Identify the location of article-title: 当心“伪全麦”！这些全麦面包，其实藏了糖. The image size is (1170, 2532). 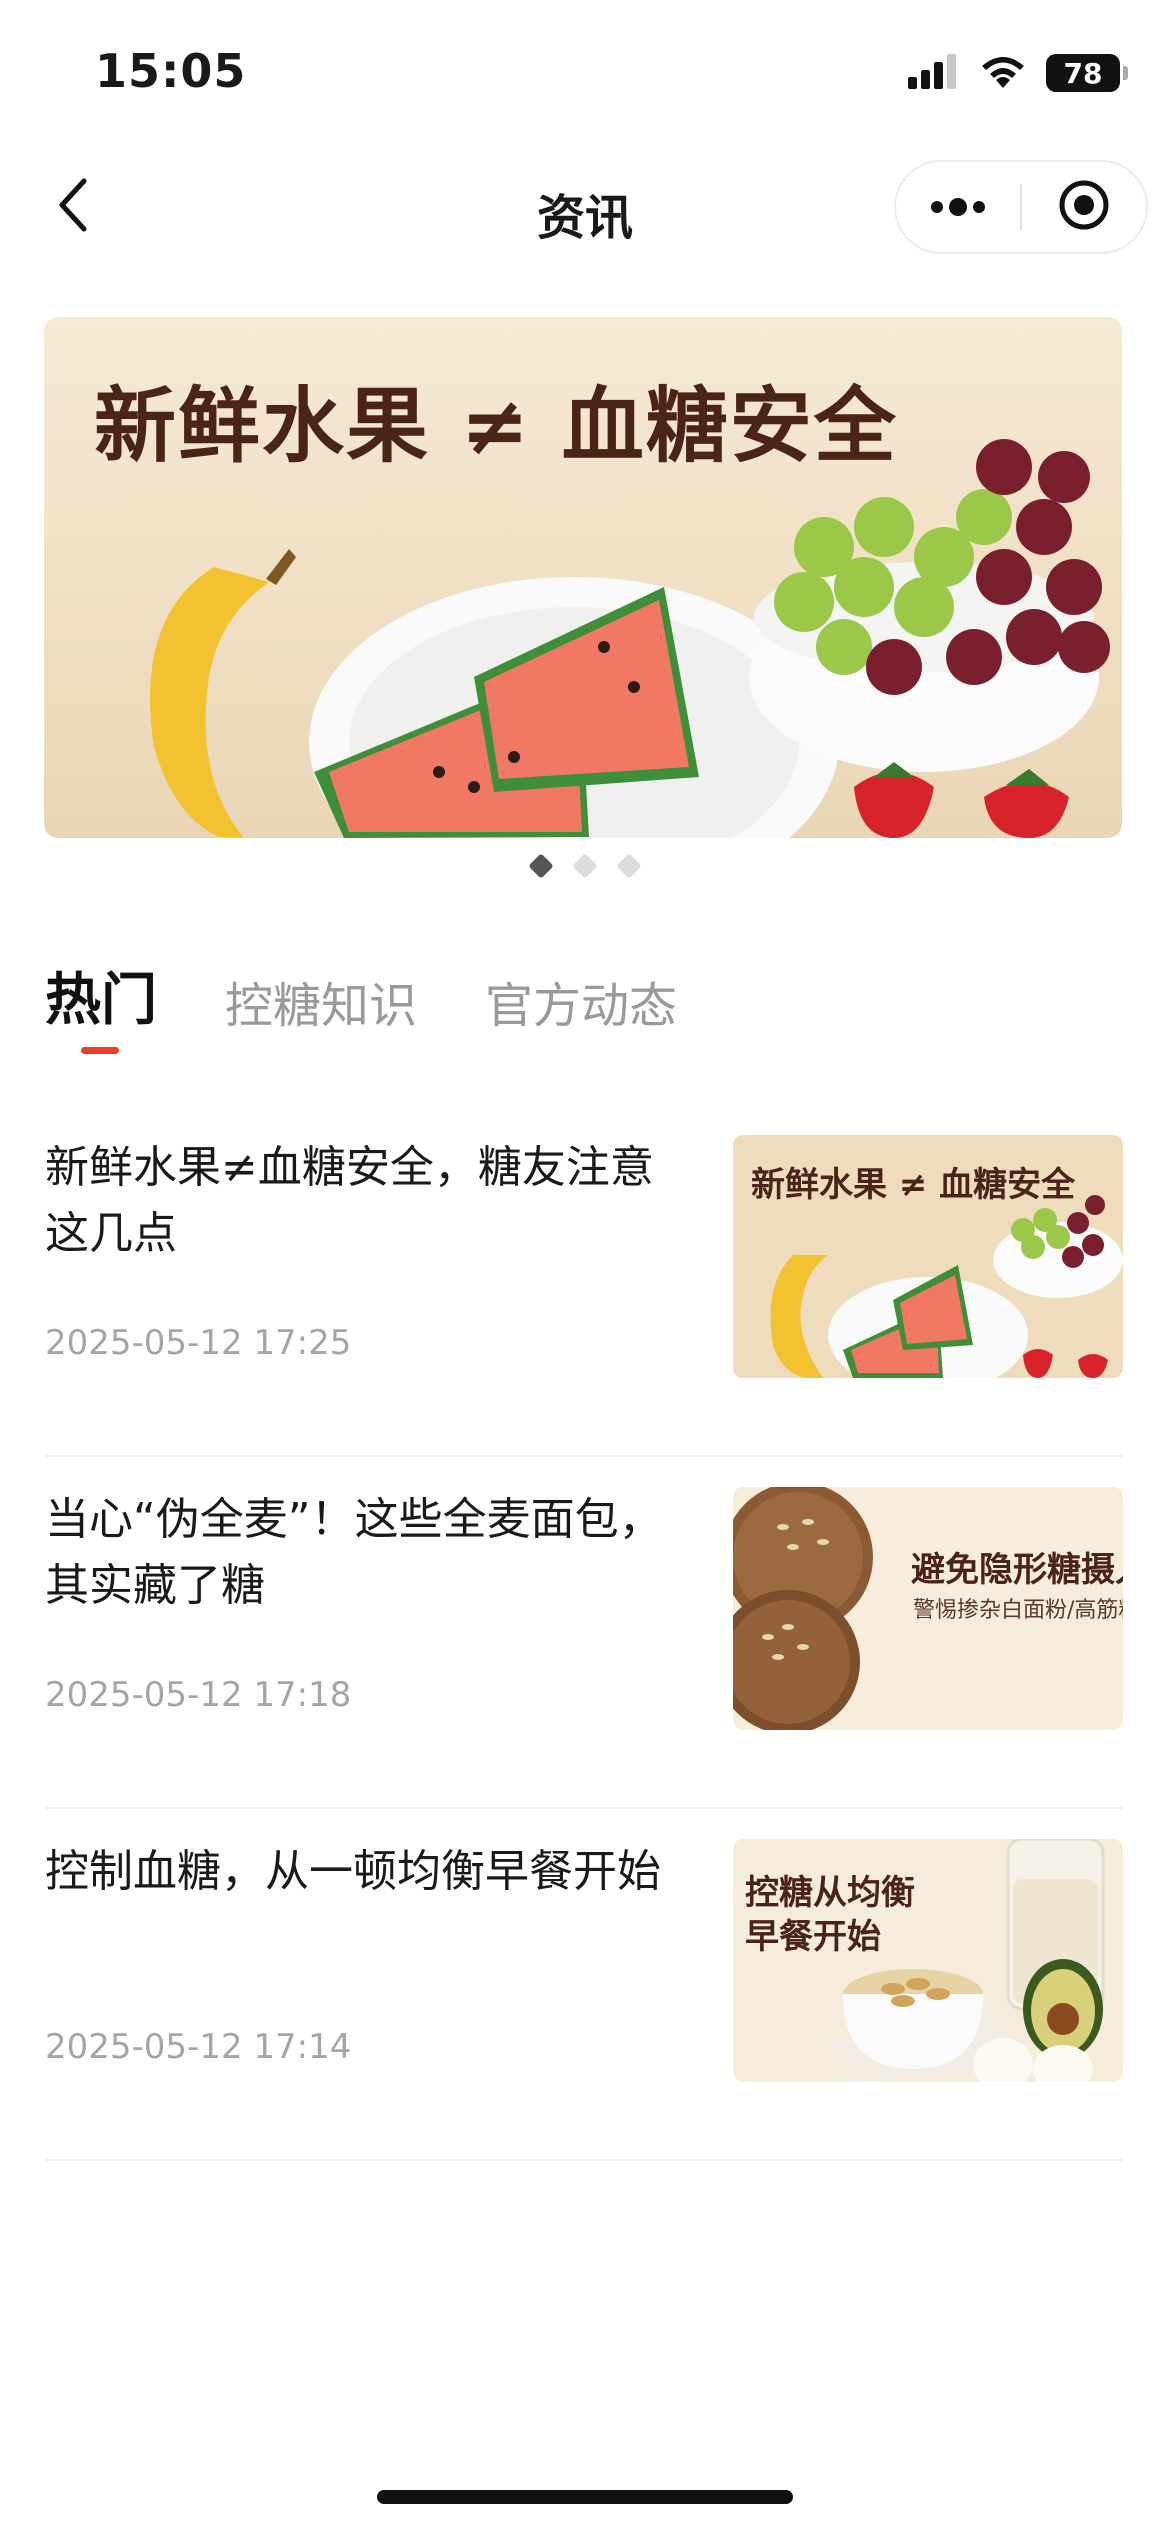
(354, 1552).